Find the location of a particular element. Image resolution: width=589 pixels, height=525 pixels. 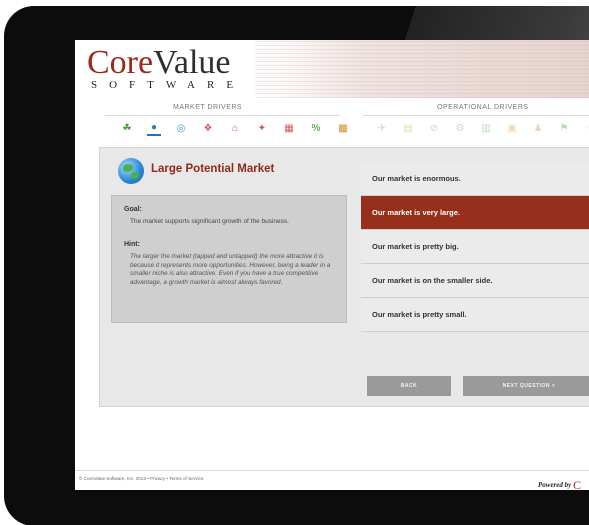

powered-by-logo-mark: C is located at coordinates (577, 484).